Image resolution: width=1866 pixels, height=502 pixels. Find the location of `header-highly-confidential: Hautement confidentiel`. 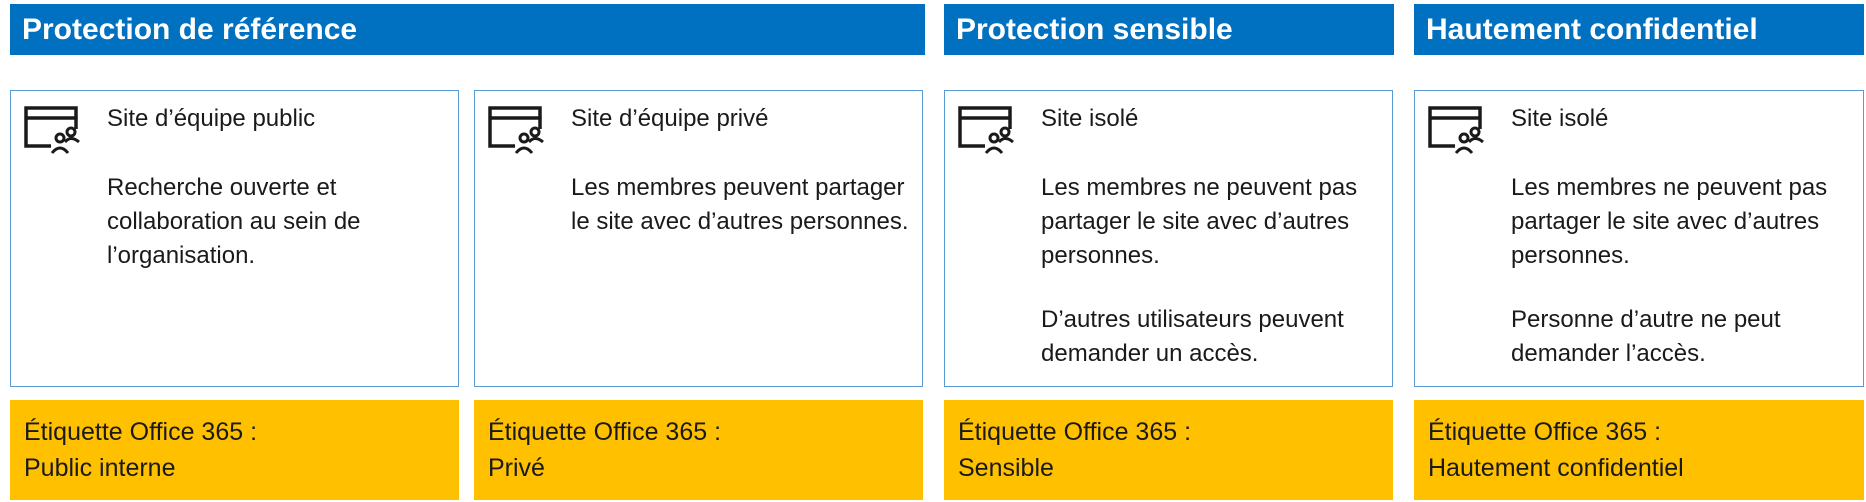

header-highly-confidential: Hautement confidentiel is located at coordinates (1639, 29).